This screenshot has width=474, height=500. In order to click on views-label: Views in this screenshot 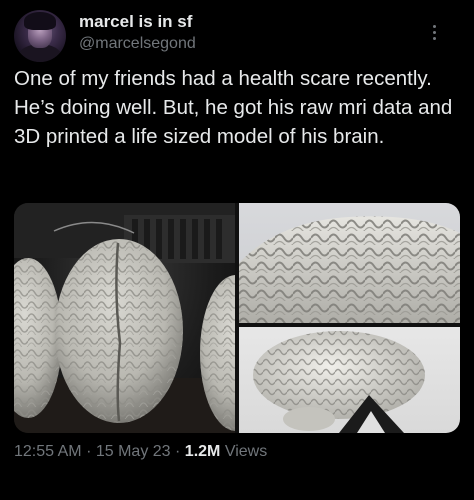, I will do `click(246, 451)`.